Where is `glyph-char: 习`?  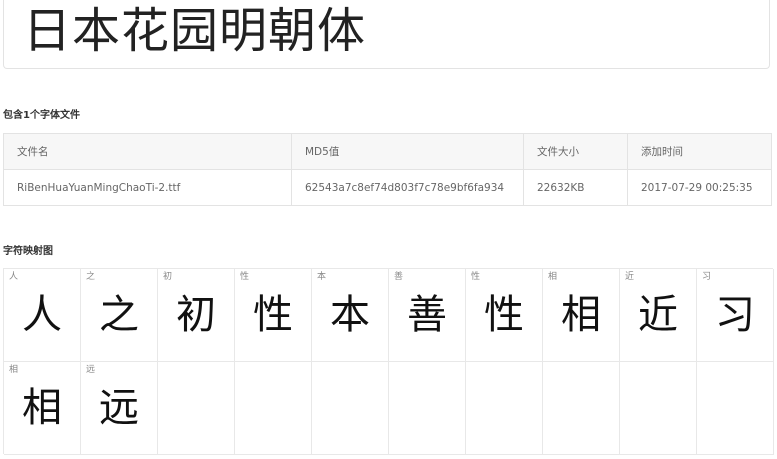 glyph-char: 习 is located at coordinates (735, 315).